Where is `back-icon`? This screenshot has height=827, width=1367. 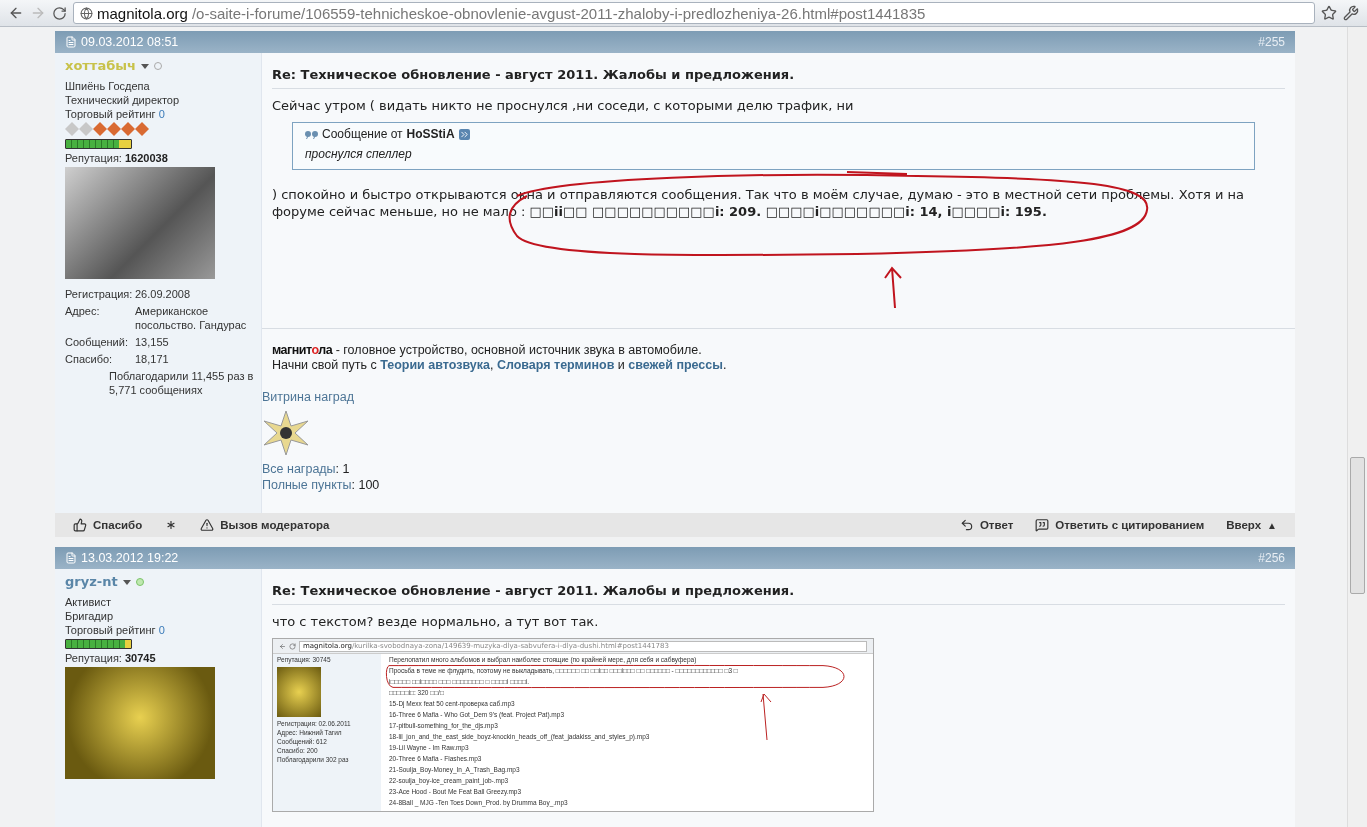
back-icon is located at coordinates (282, 646).